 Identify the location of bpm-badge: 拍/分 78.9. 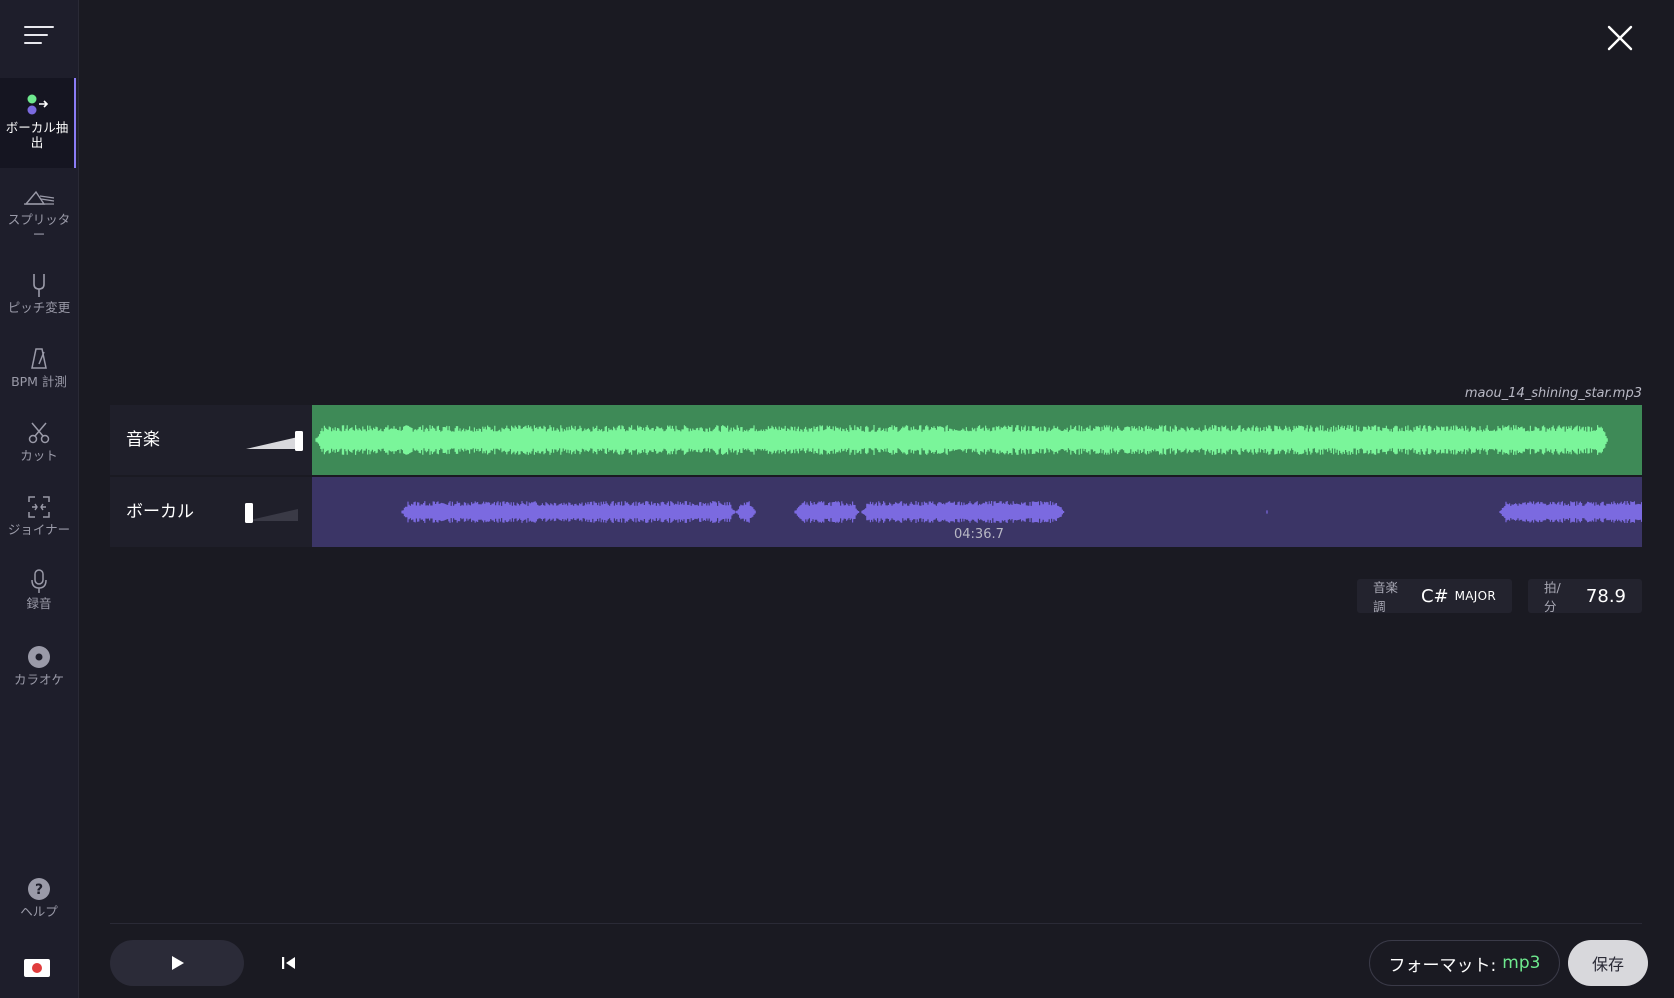
(1585, 596).